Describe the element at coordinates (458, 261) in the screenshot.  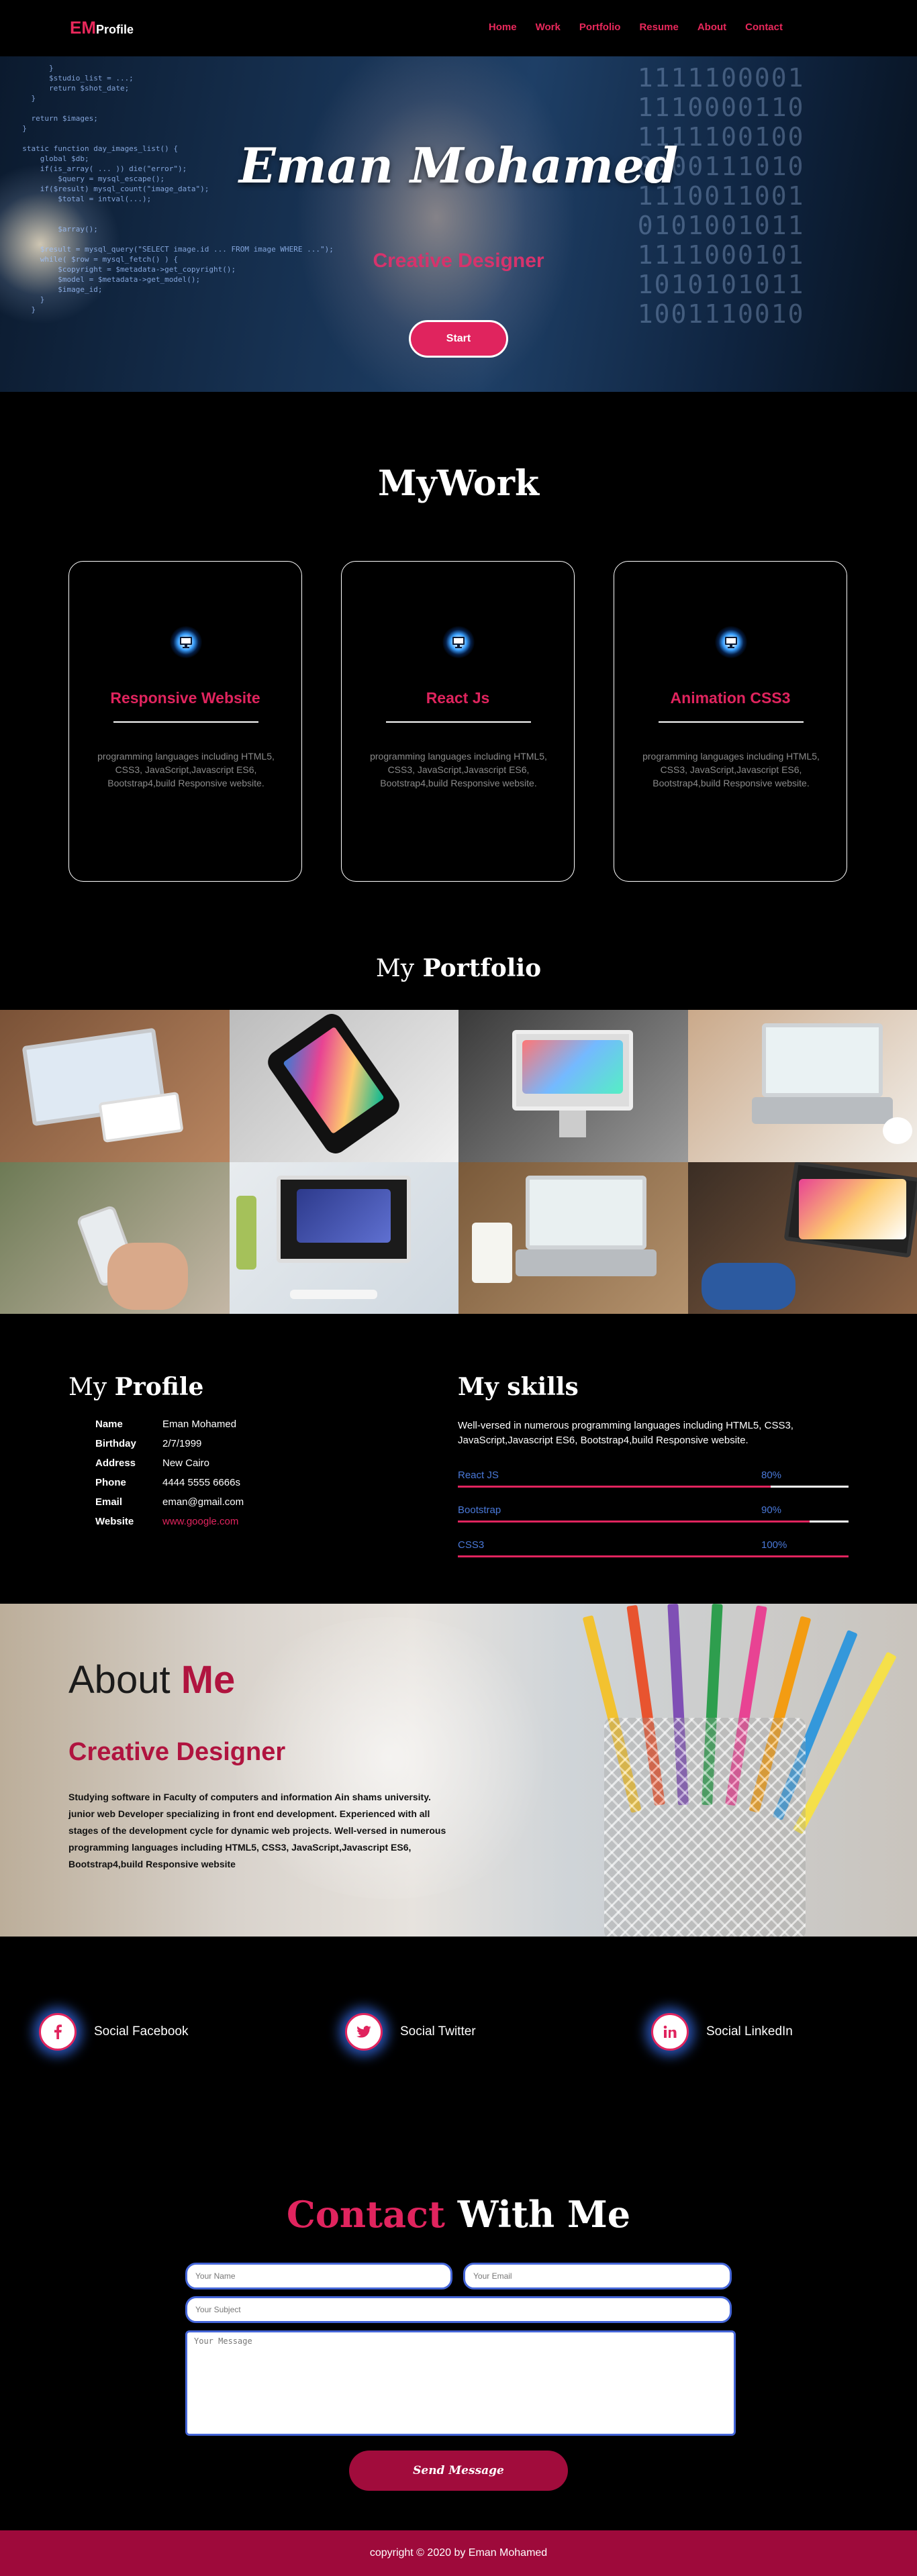
I see `hero-subtitle: Creative Designer` at that location.